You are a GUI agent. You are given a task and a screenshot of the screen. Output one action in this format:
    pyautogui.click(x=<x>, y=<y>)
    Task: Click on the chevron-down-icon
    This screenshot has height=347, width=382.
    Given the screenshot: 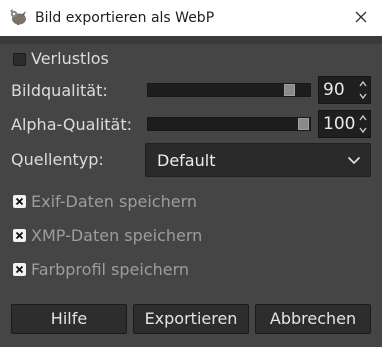 What is the action you would take?
    pyautogui.click(x=354, y=160)
    